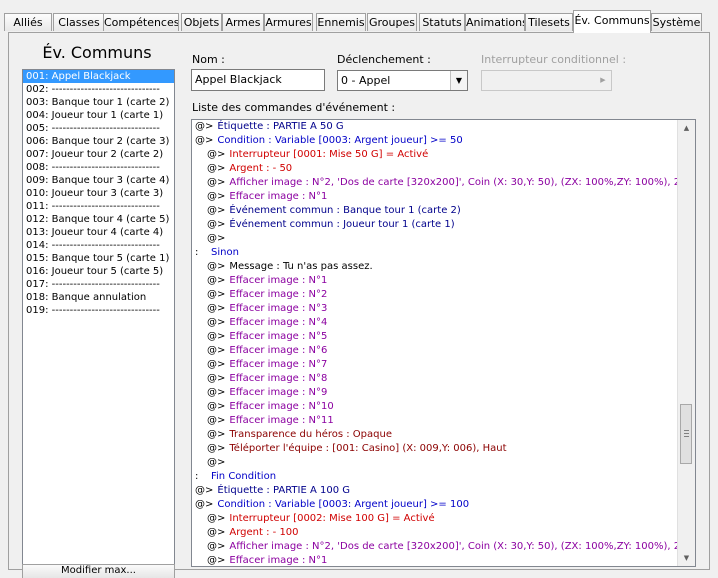  What do you see at coordinates (435, 365) in the screenshot?
I see `command-line: @> Effacer image : N°7` at bounding box center [435, 365].